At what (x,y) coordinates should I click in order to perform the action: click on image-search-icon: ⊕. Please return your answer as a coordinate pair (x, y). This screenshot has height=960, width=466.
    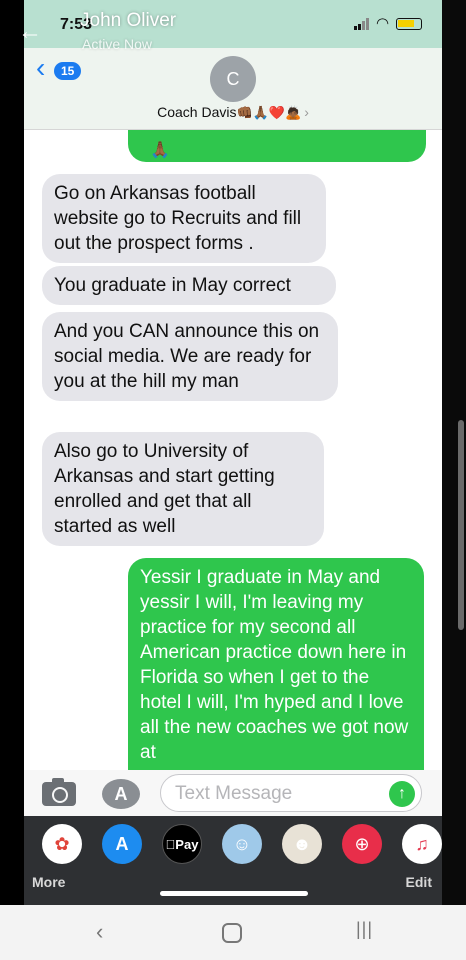
    Looking at the image, I should click on (362, 844).